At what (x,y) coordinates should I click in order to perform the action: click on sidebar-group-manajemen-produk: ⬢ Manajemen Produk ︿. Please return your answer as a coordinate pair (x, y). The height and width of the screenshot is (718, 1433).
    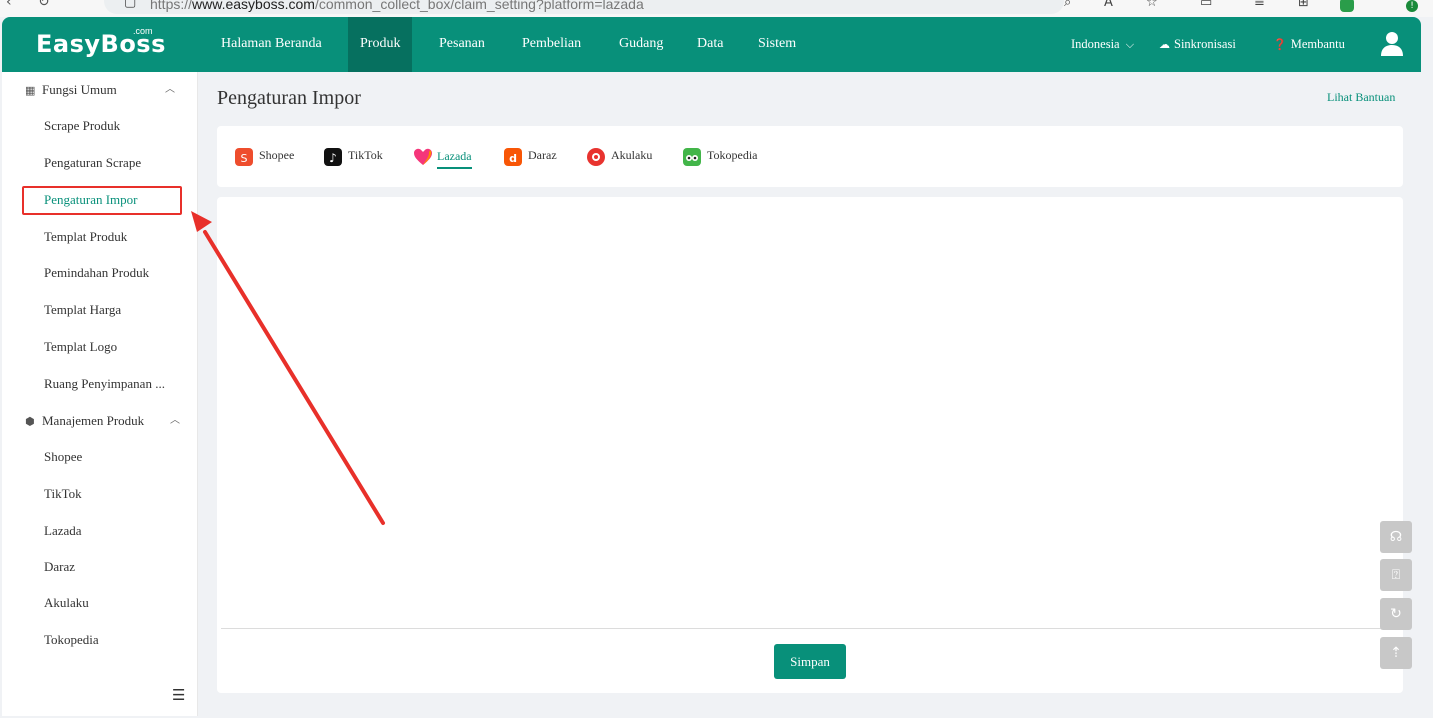
    Looking at the image, I should click on (100, 421).